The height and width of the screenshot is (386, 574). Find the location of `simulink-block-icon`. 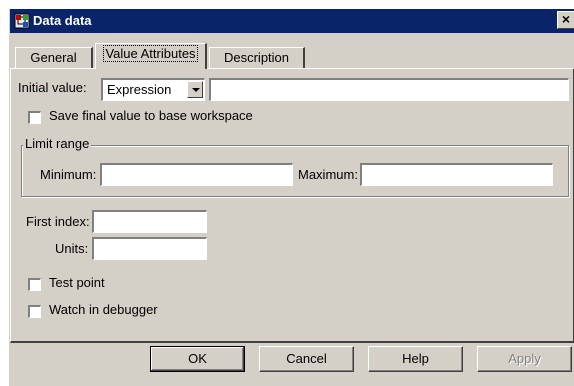

simulink-block-icon is located at coordinates (22, 21).